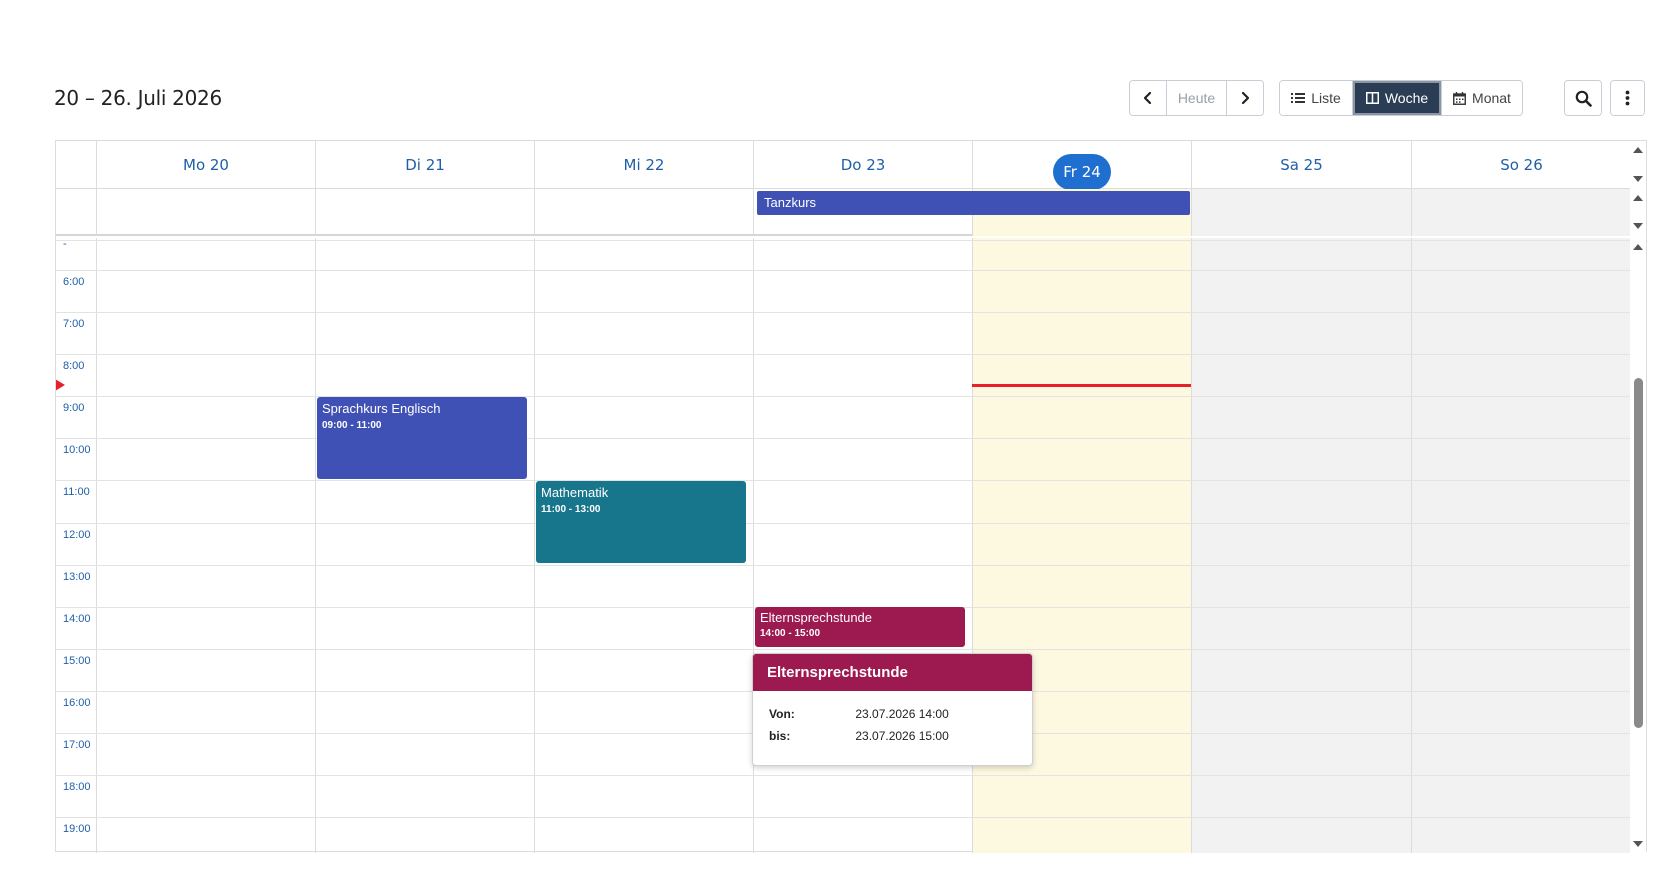 The image size is (1670, 891). I want to click on calendar-icon, so click(1459, 98).